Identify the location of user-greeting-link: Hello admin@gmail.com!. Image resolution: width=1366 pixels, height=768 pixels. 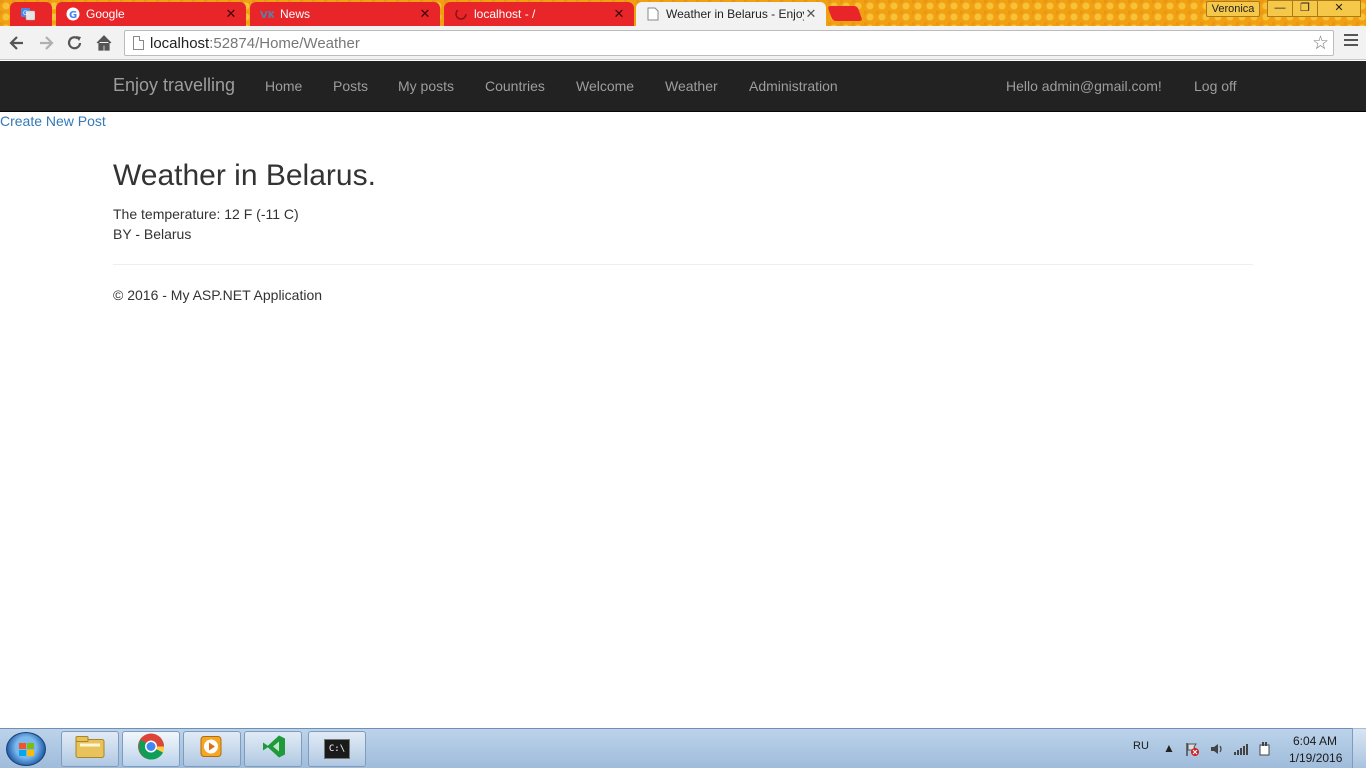
(1084, 86).